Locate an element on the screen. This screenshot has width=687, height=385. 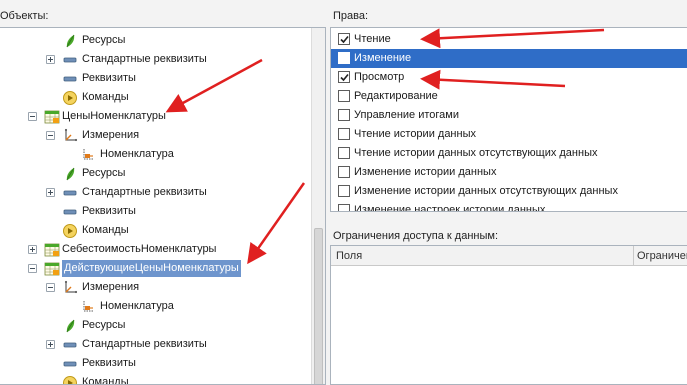
restrictions-label: Ограничения доступа к данным: is located at coordinates (416, 236).